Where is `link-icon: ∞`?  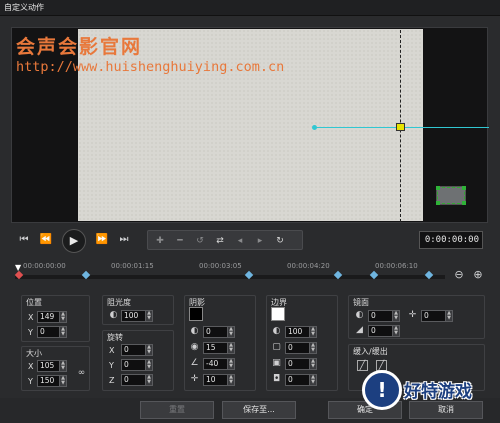
link-icon: ∞ is located at coordinates (81, 373).